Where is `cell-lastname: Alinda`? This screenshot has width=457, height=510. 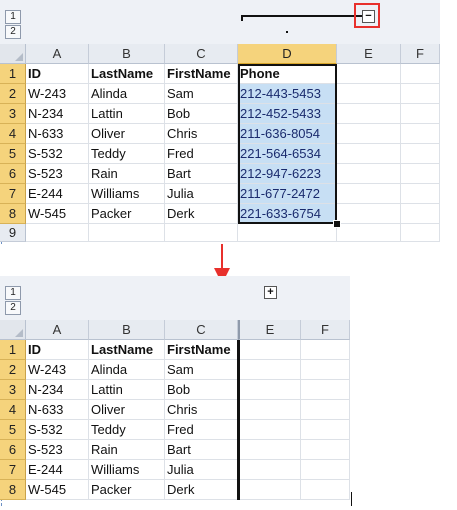 cell-lastname: Alinda is located at coordinates (127, 370).